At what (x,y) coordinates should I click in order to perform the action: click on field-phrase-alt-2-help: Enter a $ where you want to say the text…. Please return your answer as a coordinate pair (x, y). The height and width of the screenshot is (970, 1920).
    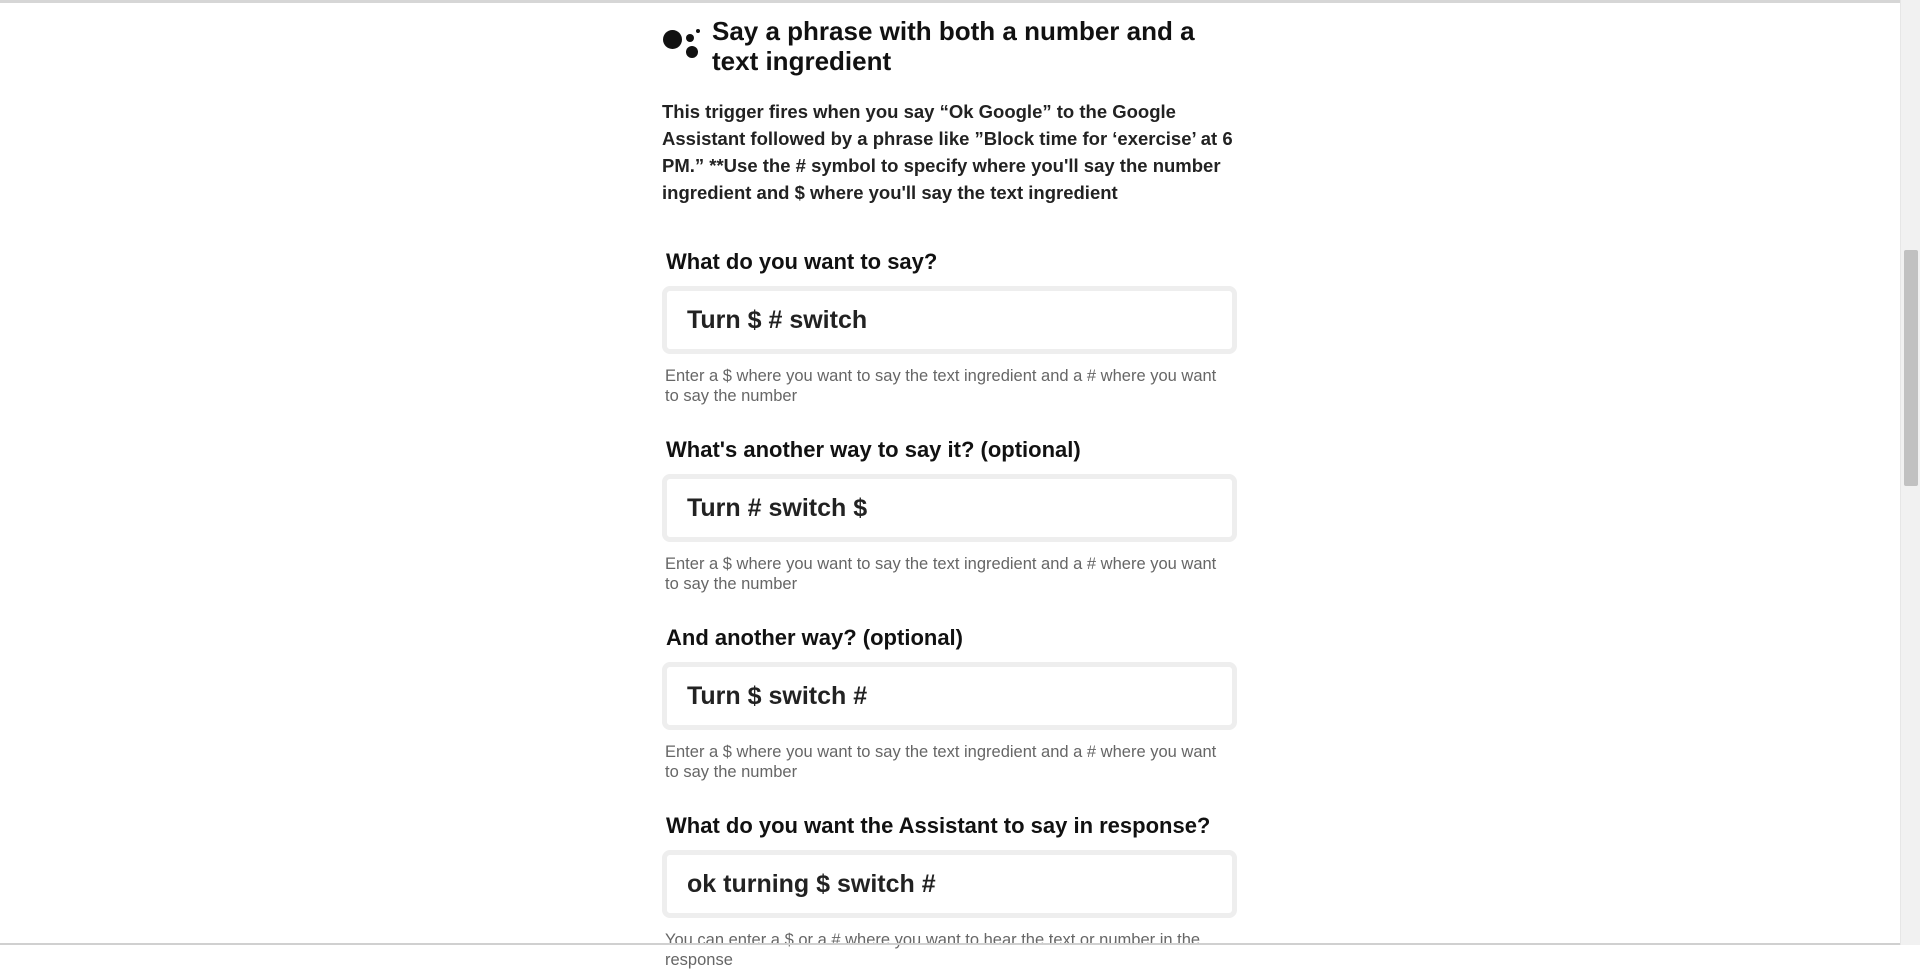
    Looking at the image, I should click on (945, 762).